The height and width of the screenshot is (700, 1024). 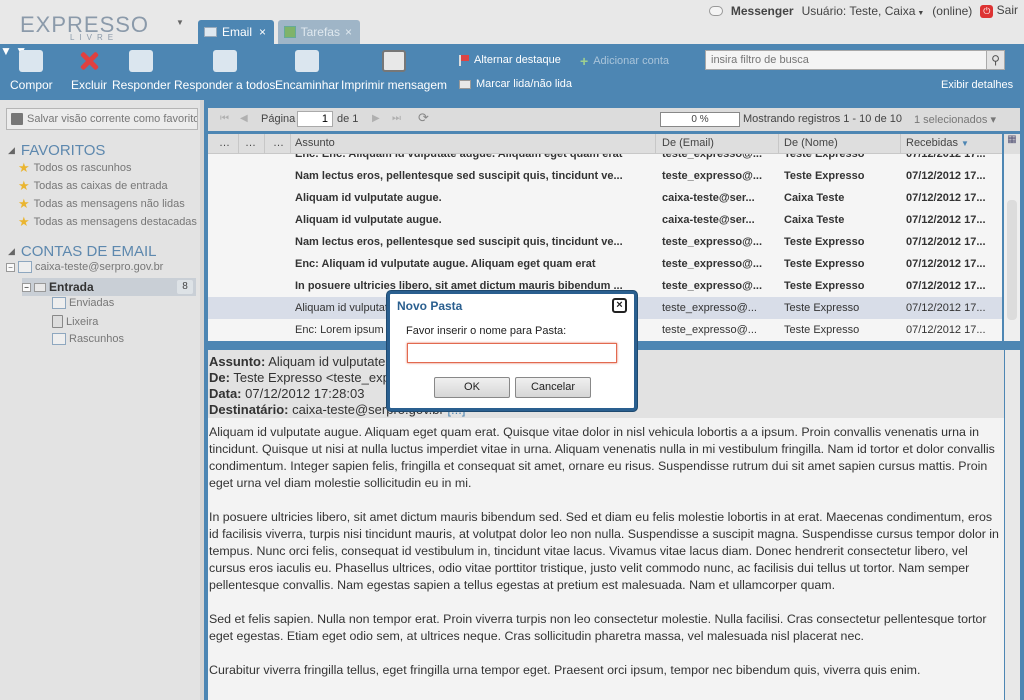 What do you see at coordinates (315, 143) in the screenshot?
I see `column-header-subject: Assunto` at bounding box center [315, 143].